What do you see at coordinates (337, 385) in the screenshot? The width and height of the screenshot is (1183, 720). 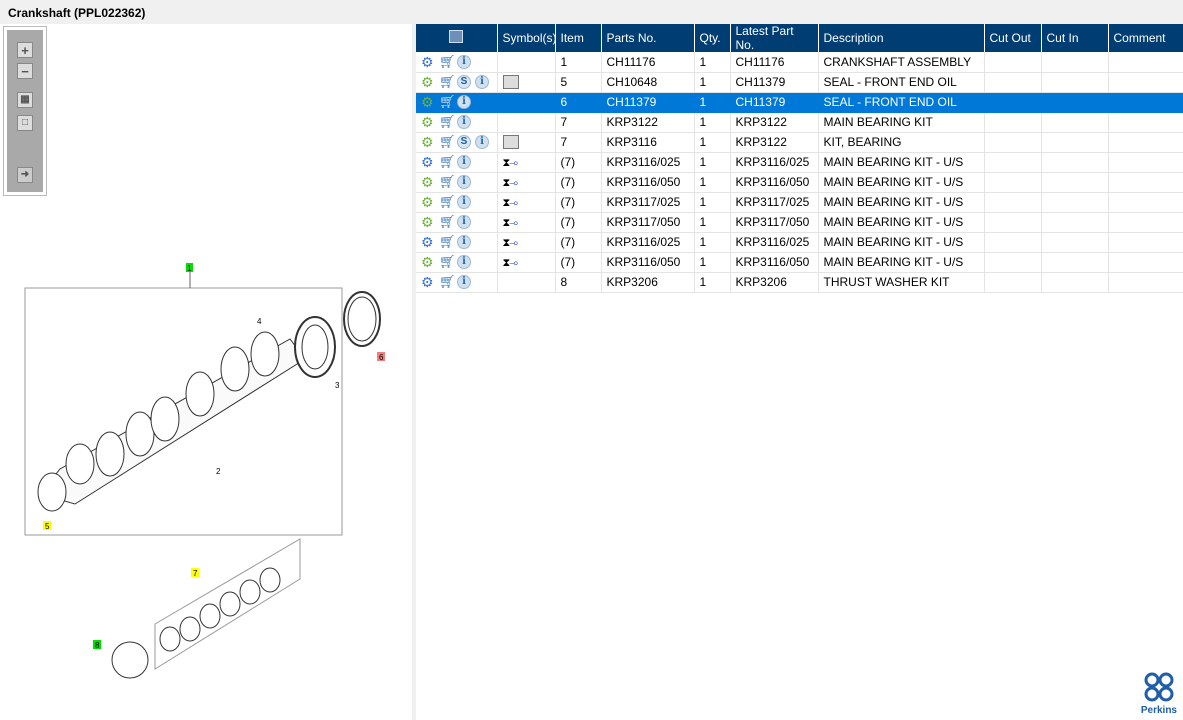 I see `callout-3: 3` at bounding box center [337, 385].